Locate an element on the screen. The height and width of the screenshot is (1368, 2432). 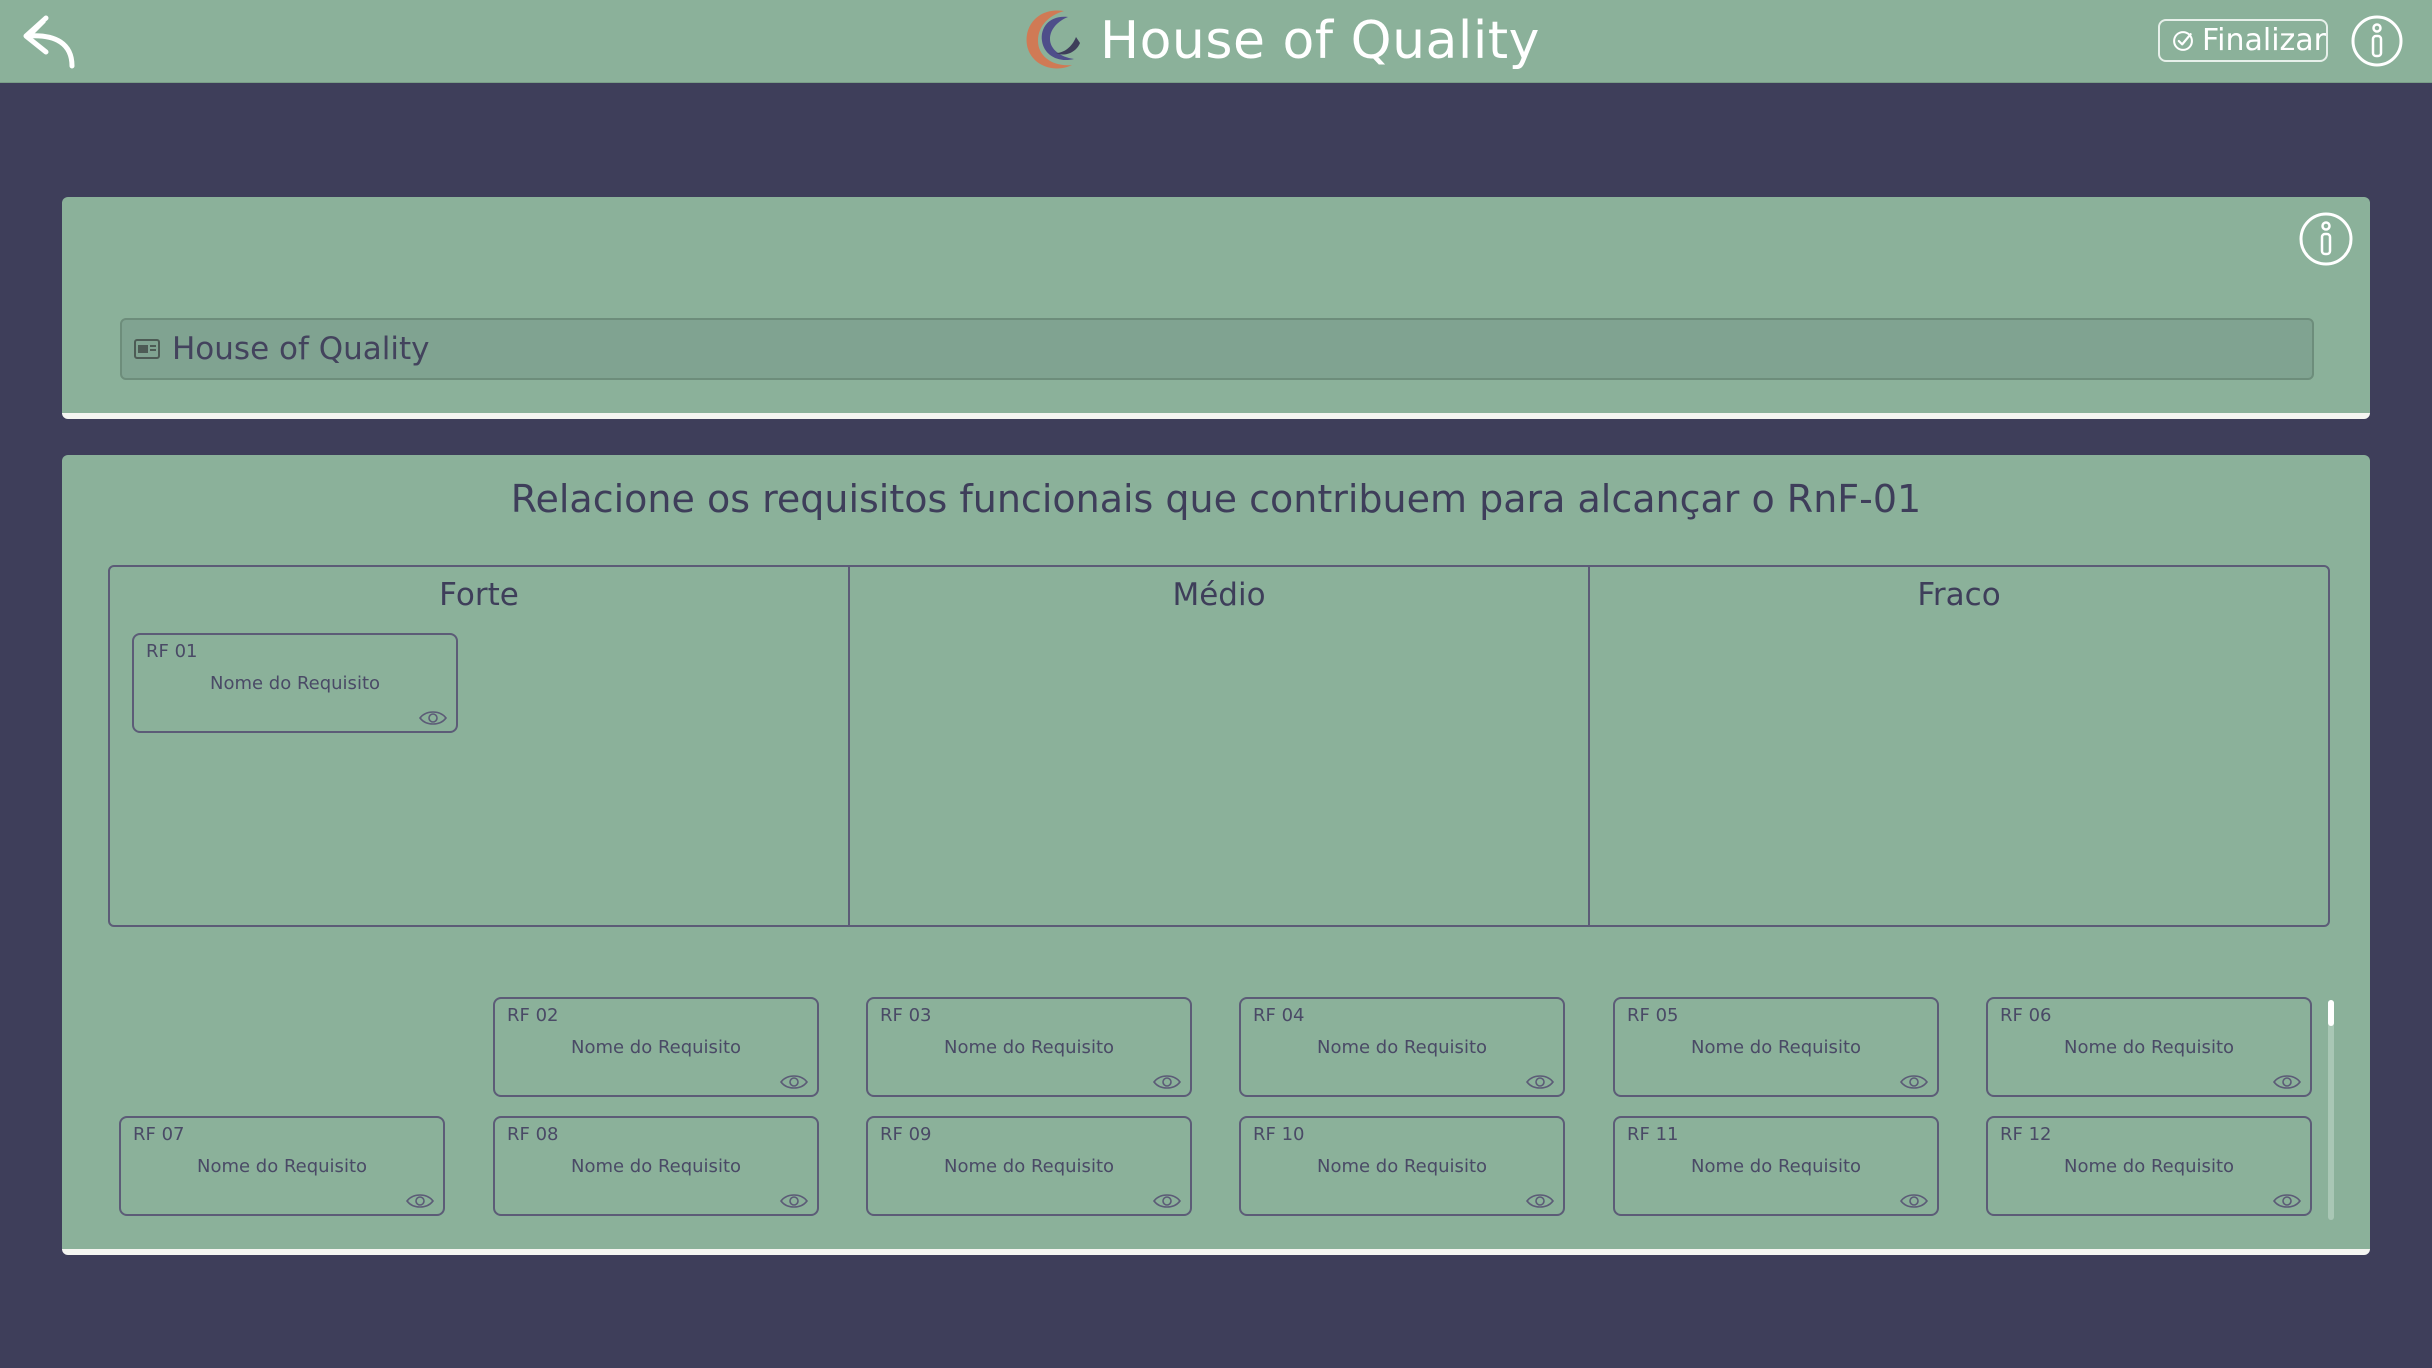
panel-info-button is located at coordinates (2326, 239).